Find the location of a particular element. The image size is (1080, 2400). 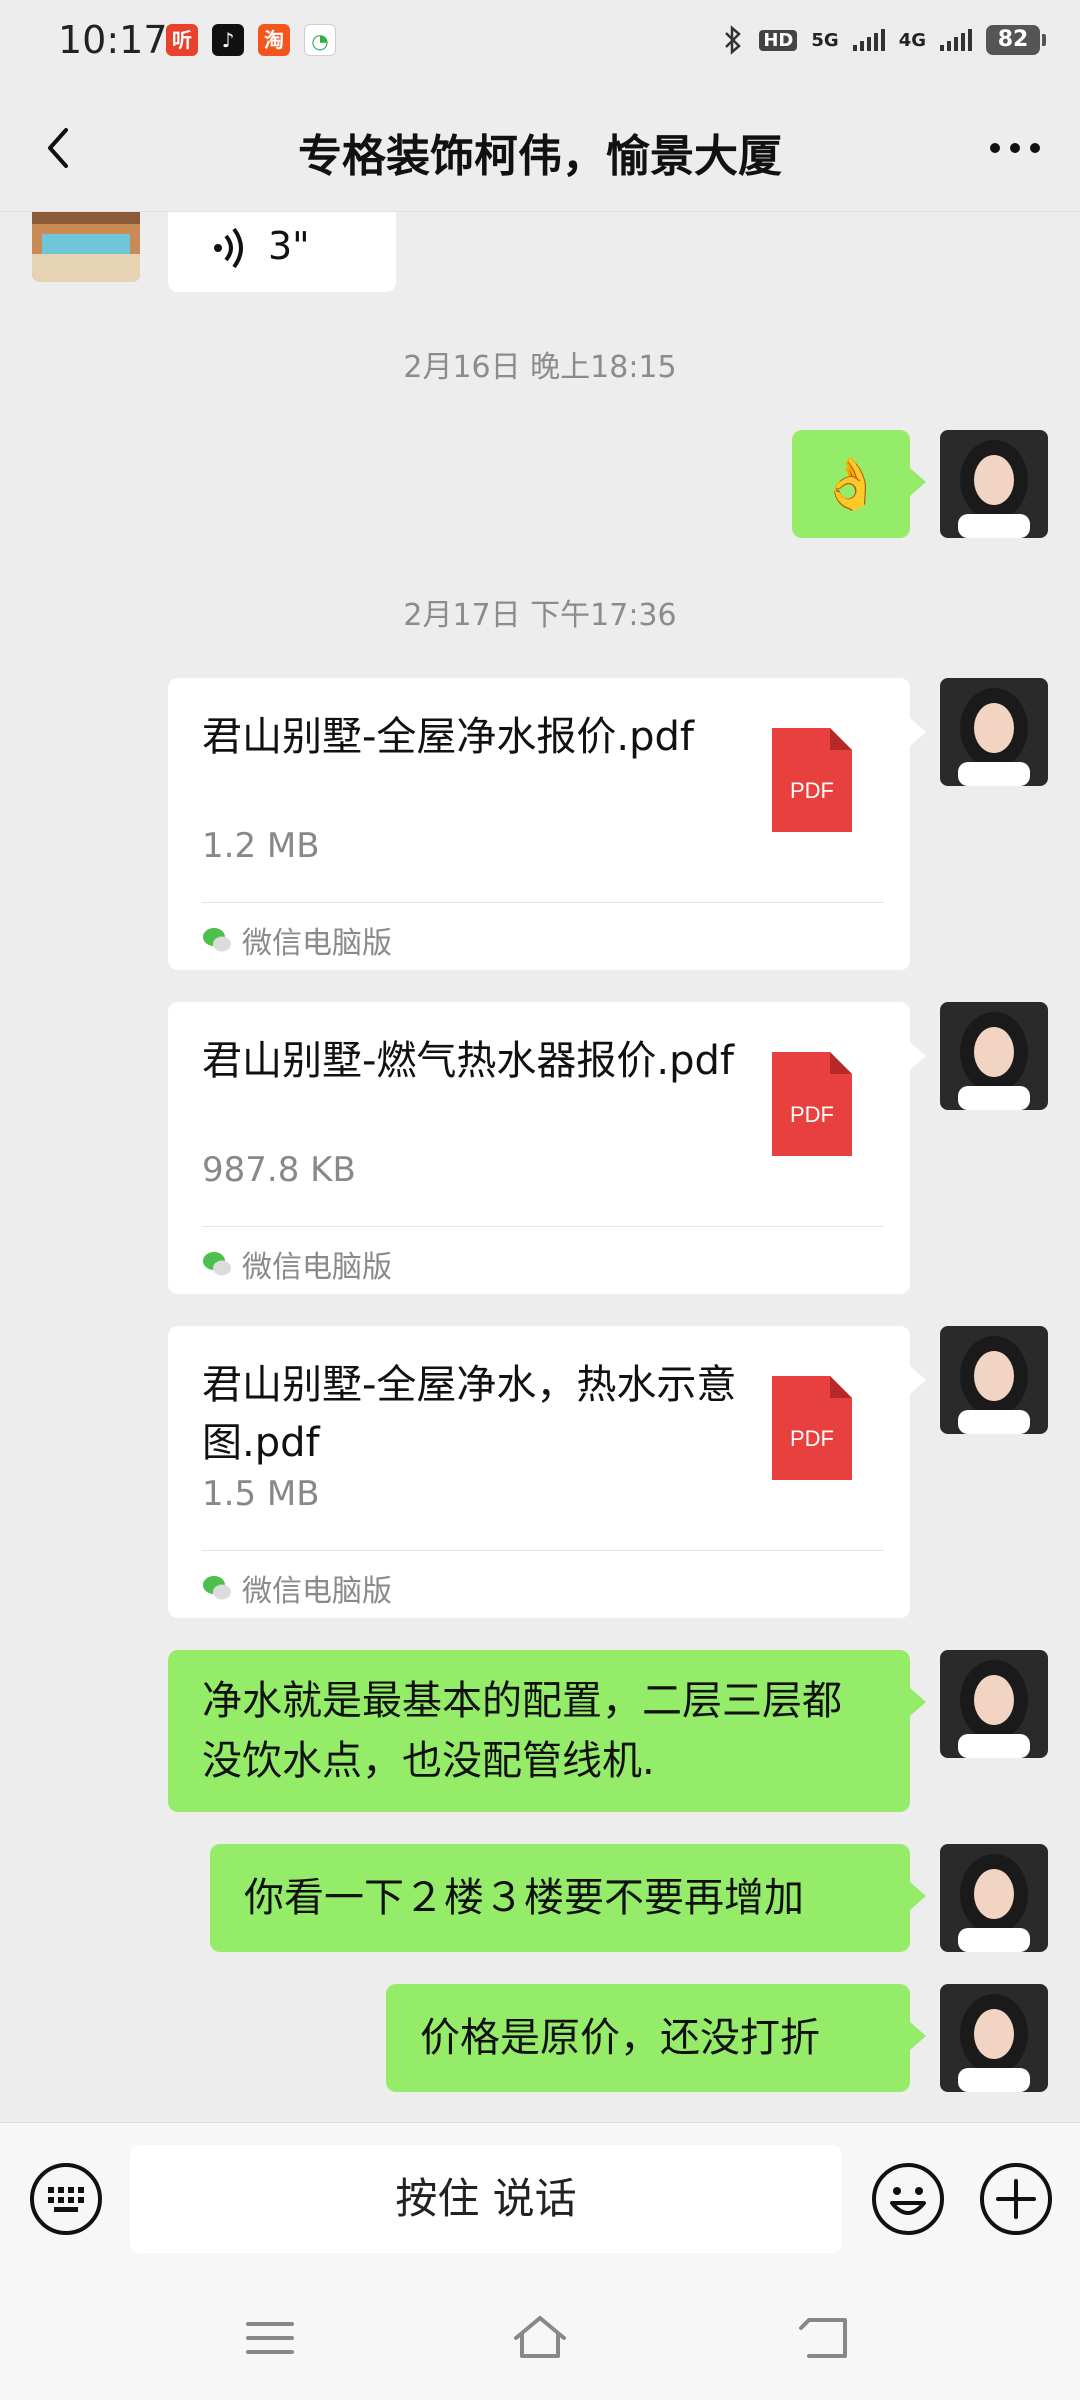

network-5g-label: 5G is located at coordinates (825, 40).